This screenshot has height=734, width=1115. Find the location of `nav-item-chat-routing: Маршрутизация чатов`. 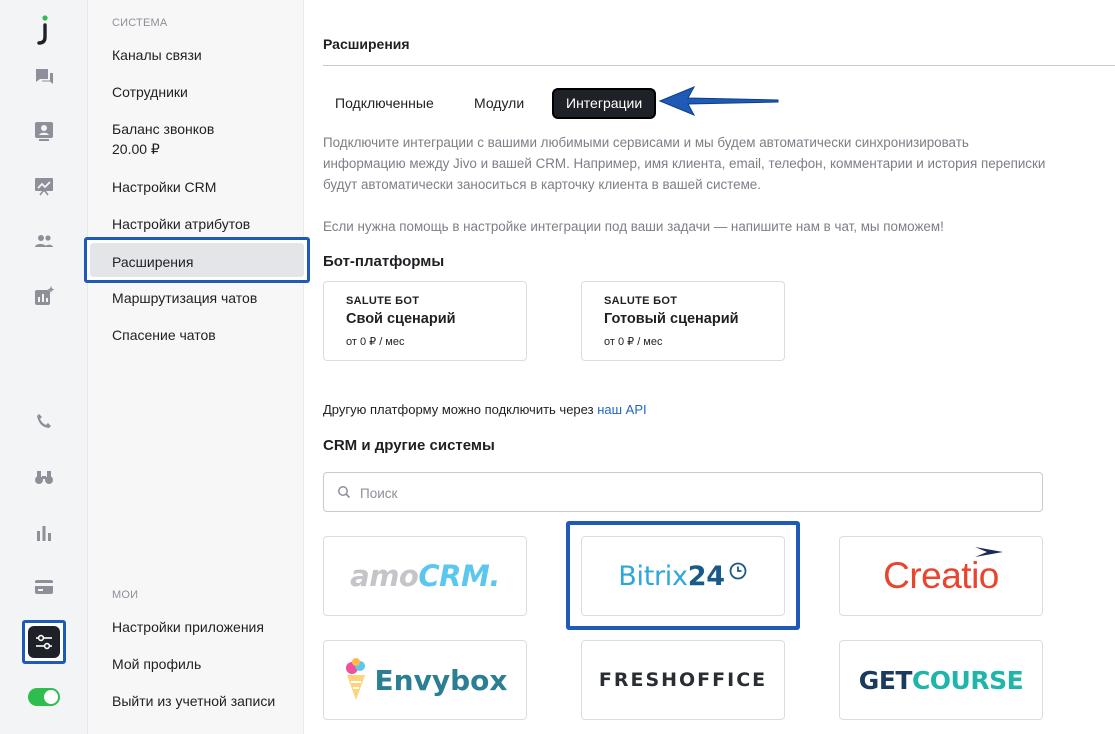

nav-item-chat-routing: Маршрутизация чатов is located at coordinates (196, 298).